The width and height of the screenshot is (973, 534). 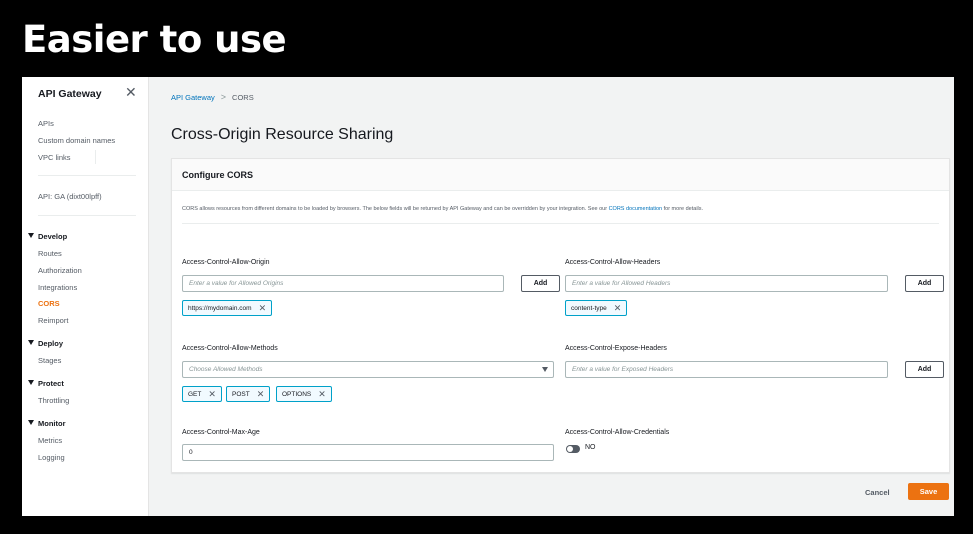 I want to click on breadcrumb-api-gateway: API Gateway, so click(x=193, y=97).